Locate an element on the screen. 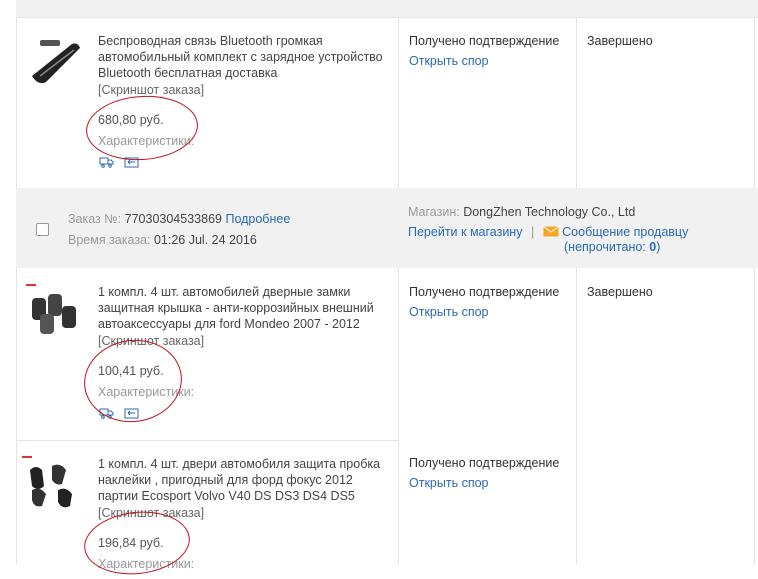 The height and width of the screenshot is (579, 758). unread-label: (непрочитано: is located at coordinates (605, 247).